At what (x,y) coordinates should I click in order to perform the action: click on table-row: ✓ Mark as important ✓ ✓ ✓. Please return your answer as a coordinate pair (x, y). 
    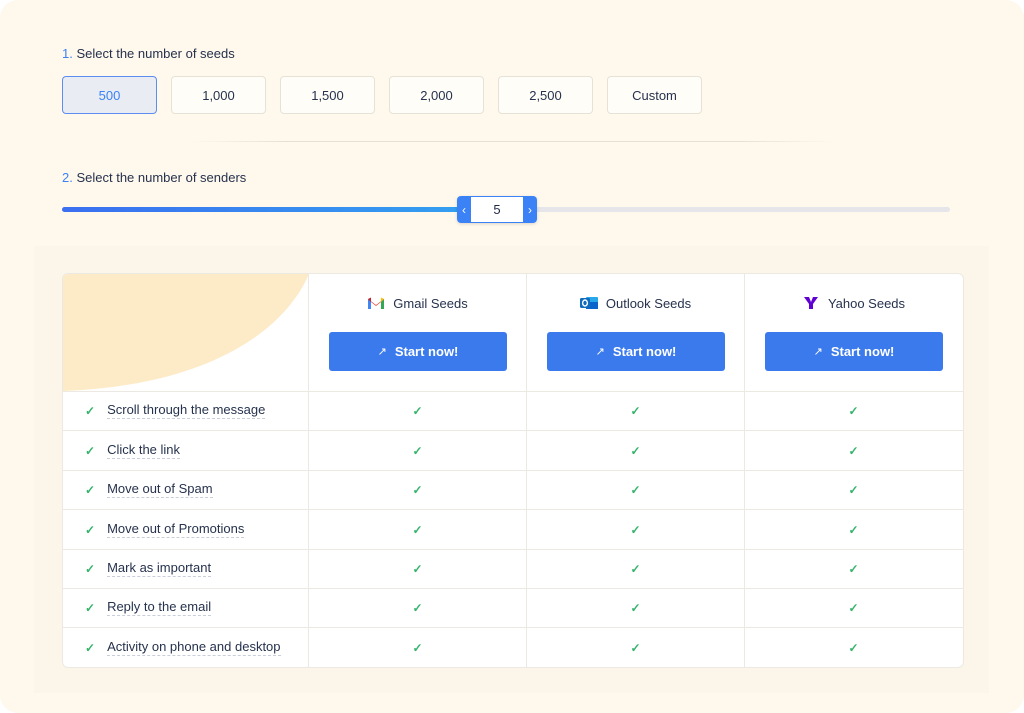
    Looking at the image, I should click on (513, 568).